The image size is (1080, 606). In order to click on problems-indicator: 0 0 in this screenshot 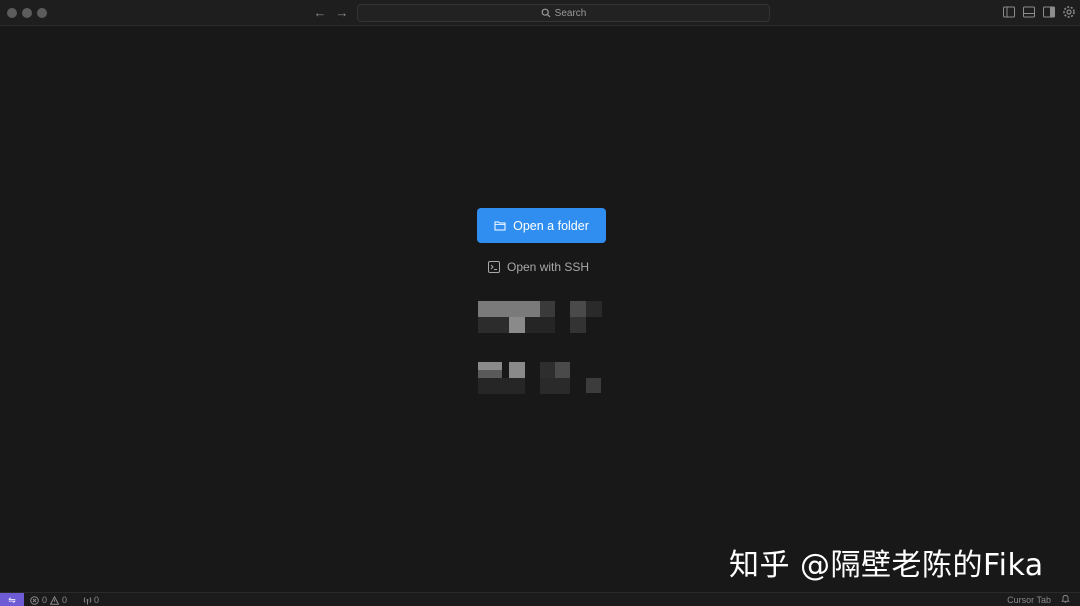, I will do `click(48, 600)`.